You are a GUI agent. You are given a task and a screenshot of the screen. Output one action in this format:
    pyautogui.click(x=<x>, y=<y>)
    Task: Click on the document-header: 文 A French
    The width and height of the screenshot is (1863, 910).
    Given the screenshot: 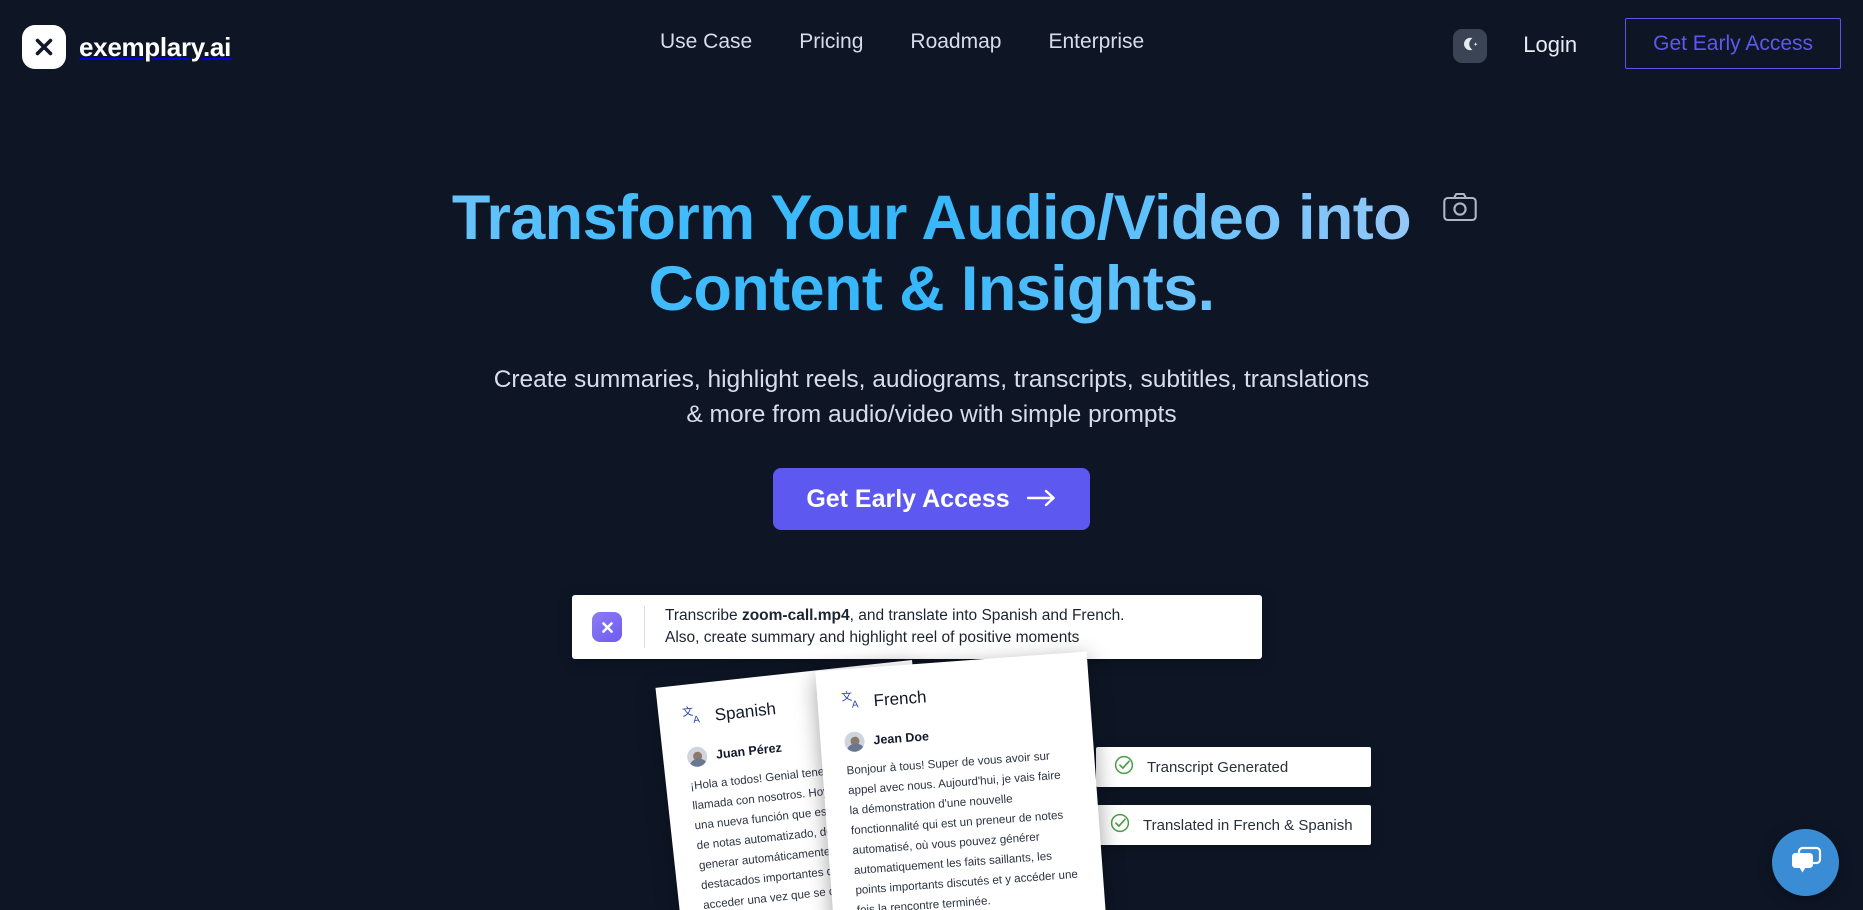 What is the action you would take?
    pyautogui.click(x=953, y=694)
    